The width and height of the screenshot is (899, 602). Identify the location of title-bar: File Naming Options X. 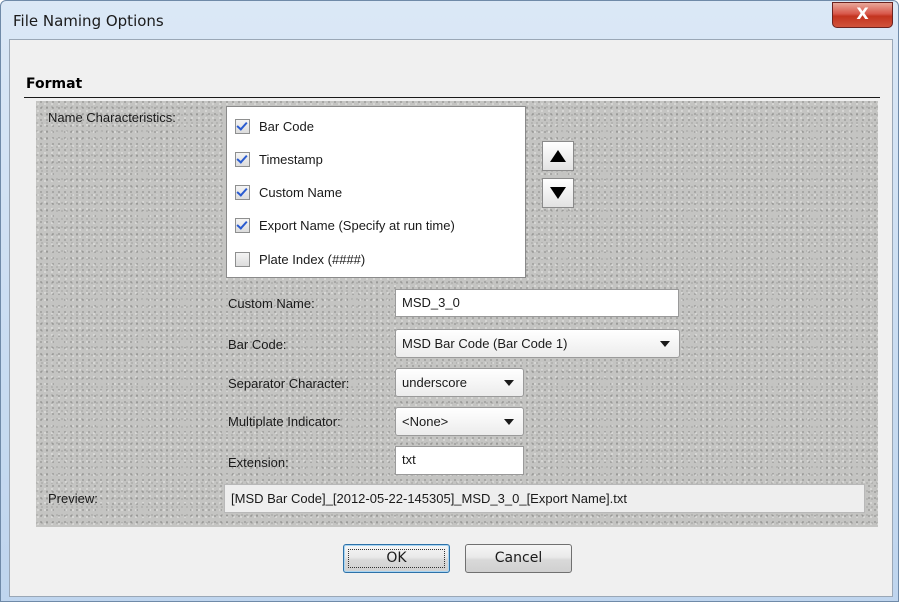
(449, 20).